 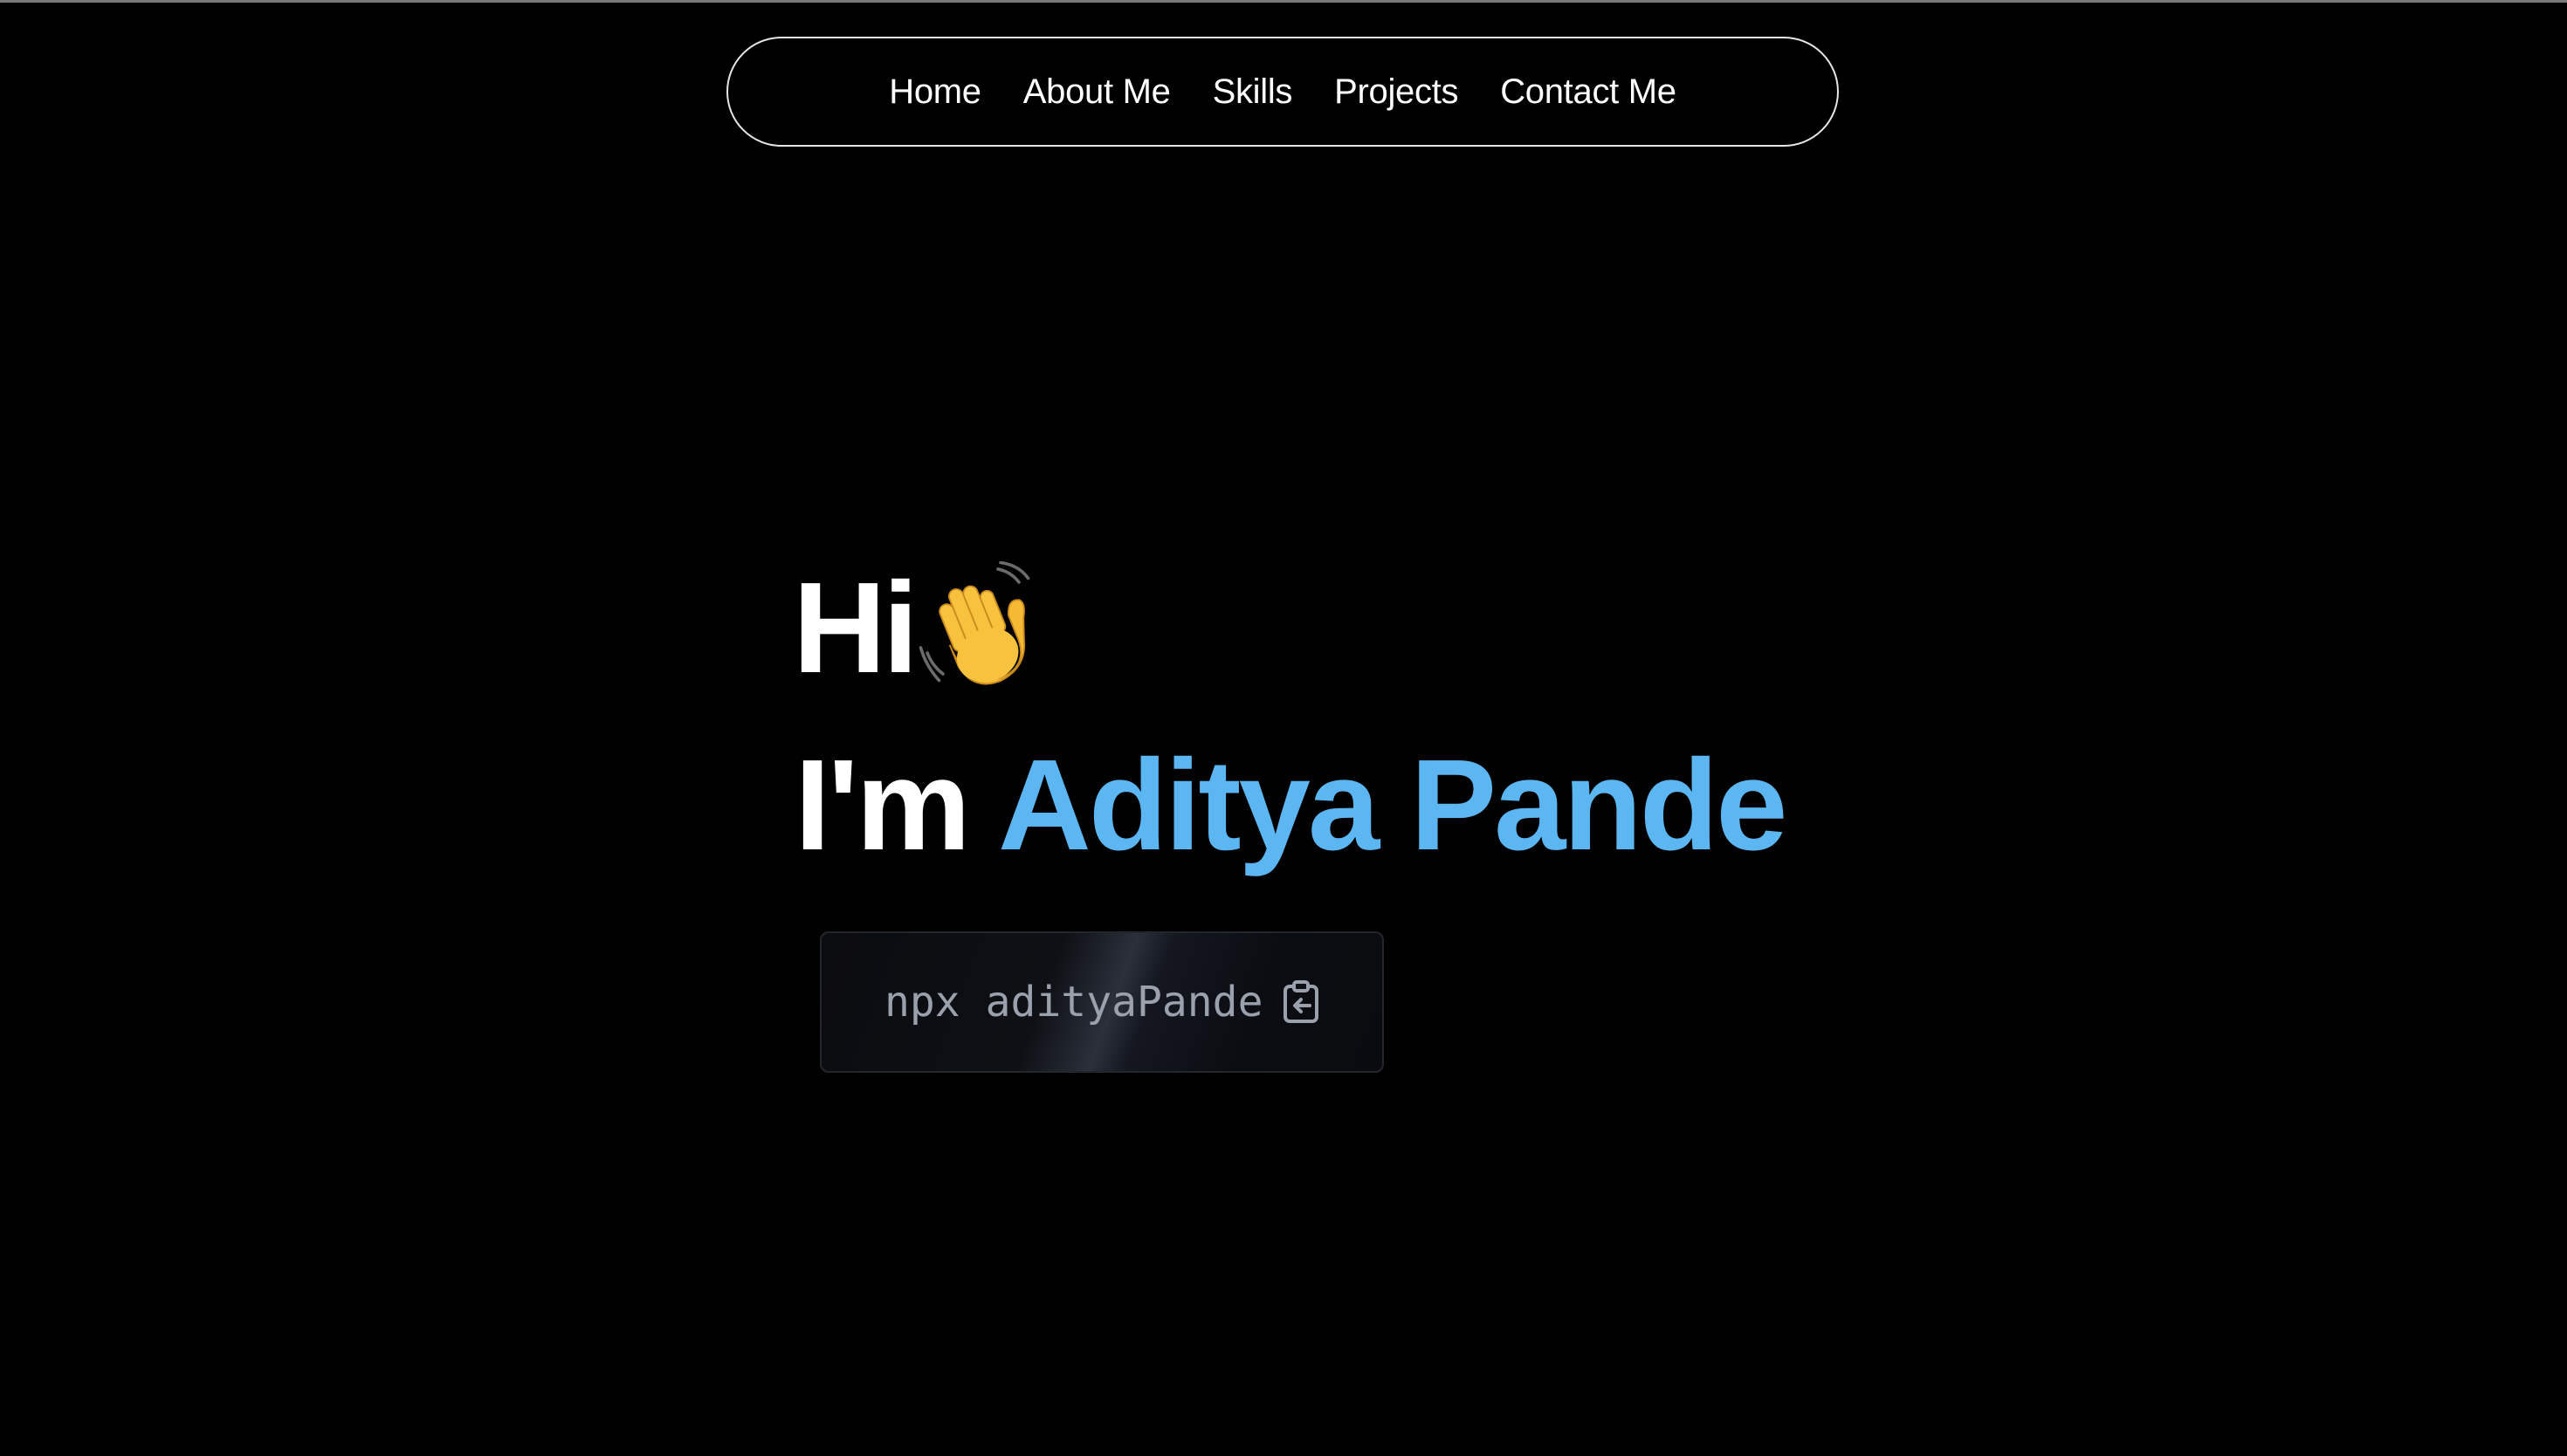 What do you see at coordinates (1283, 1) in the screenshot?
I see `top-rule` at bounding box center [1283, 1].